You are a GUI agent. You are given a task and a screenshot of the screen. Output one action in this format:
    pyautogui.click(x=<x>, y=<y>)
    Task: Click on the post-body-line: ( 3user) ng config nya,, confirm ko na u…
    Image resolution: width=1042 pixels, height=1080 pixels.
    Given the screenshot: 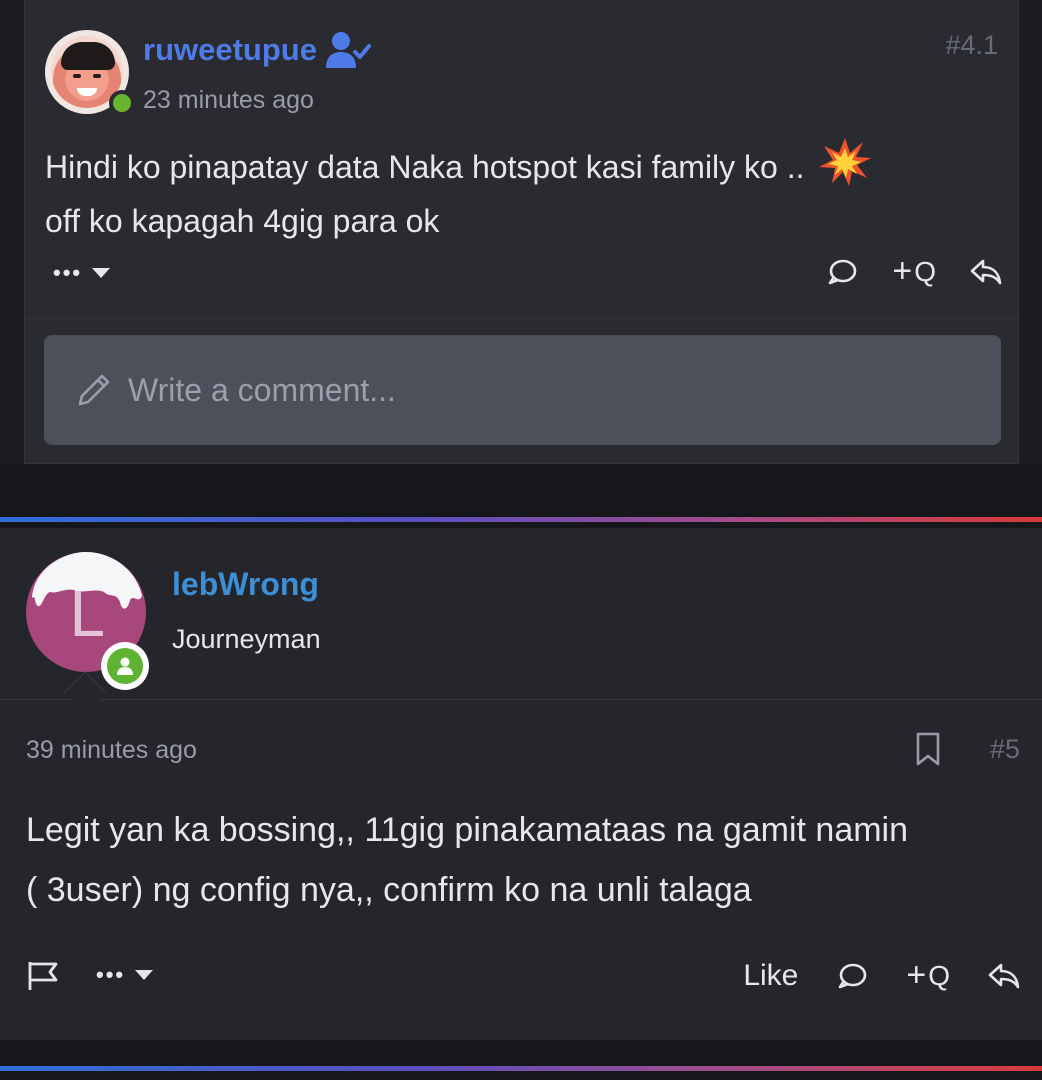 What is the action you would take?
    pyautogui.click(x=389, y=890)
    